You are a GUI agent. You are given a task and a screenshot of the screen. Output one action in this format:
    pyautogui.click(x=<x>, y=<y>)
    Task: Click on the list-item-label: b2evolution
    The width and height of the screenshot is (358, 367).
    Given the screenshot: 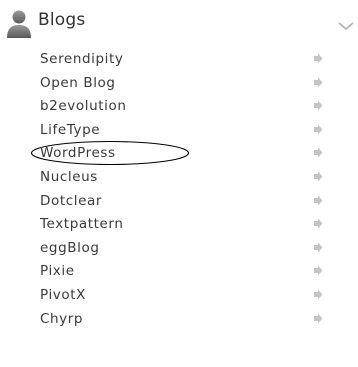 What is the action you would take?
    pyautogui.click(x=83, y=106)
    